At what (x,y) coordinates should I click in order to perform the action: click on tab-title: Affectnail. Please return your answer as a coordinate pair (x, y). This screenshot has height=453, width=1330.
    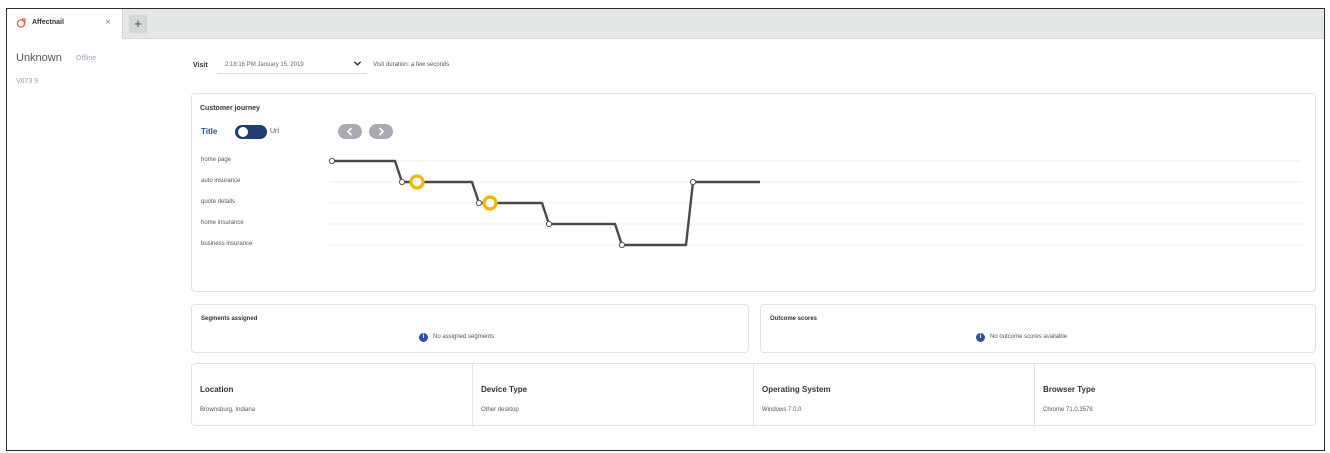
    Looking at the image, I should click on (48, 22).